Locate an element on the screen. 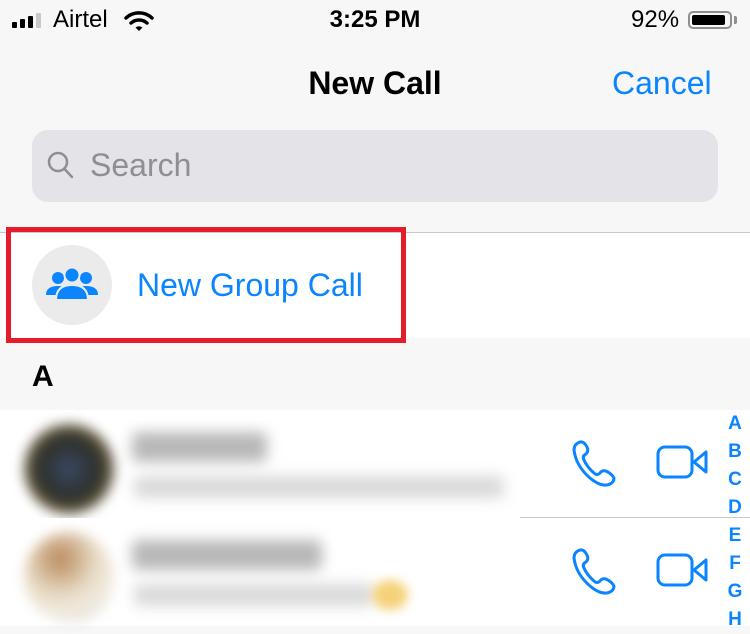 The image size is (750, 634). battery-icon is located at coordinates (710, 20).